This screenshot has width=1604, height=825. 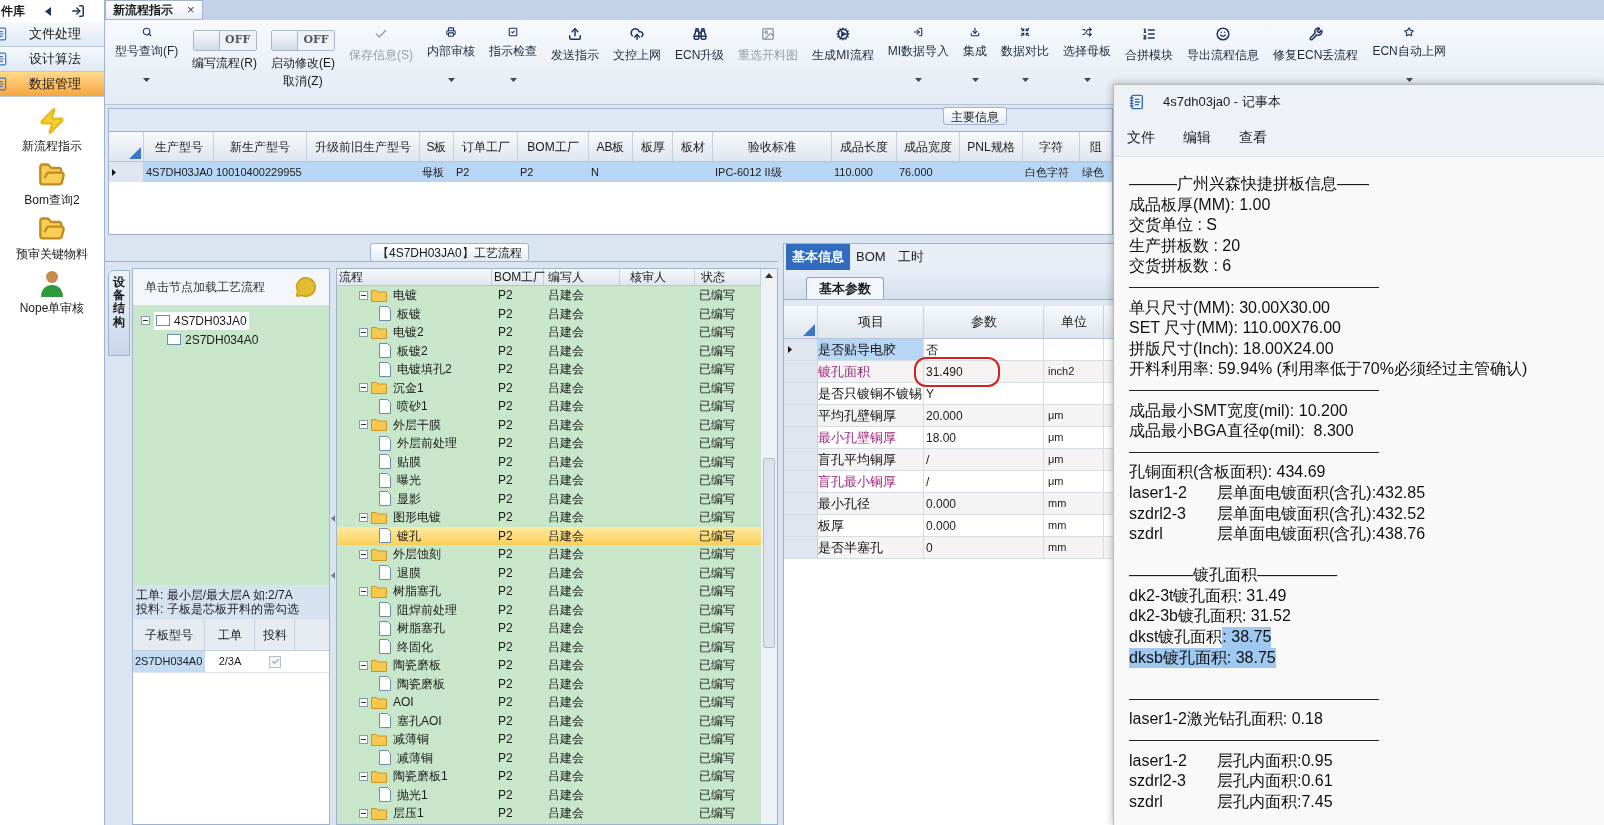 I want to click on toolbar-button: 导出流程信息, so click(x=1223, y=51).